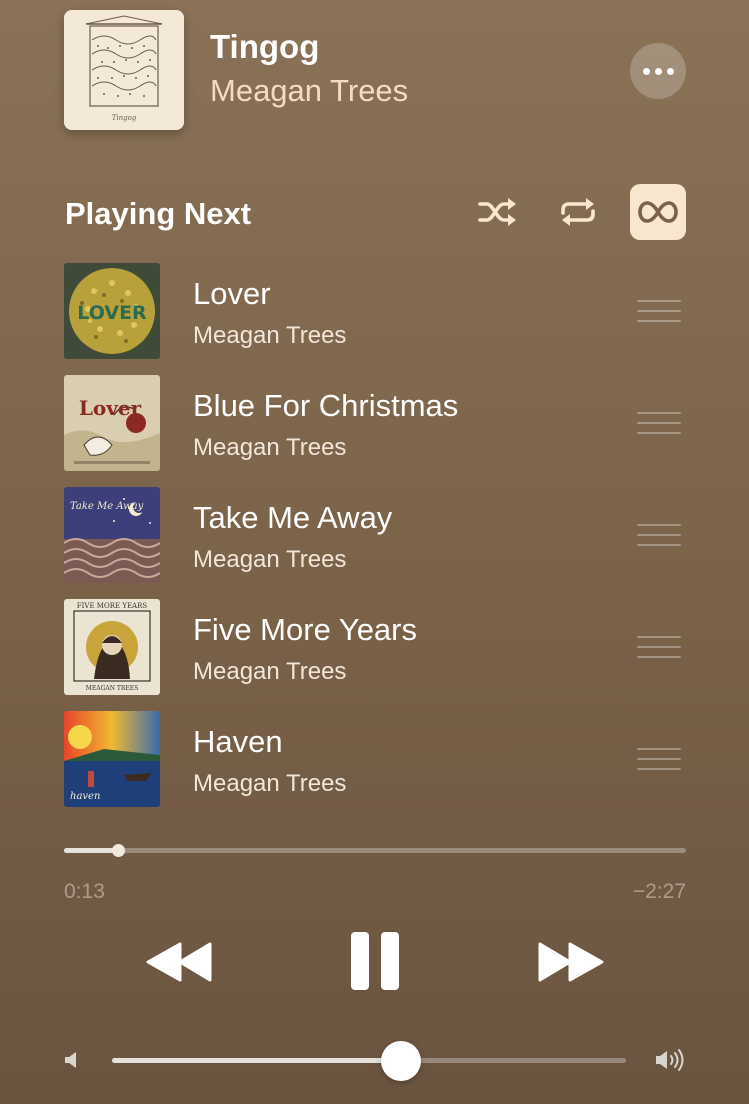 The height and width of the screenshot is (1104, 749). I want to click on fast-forward-icon, so click(571, 962).